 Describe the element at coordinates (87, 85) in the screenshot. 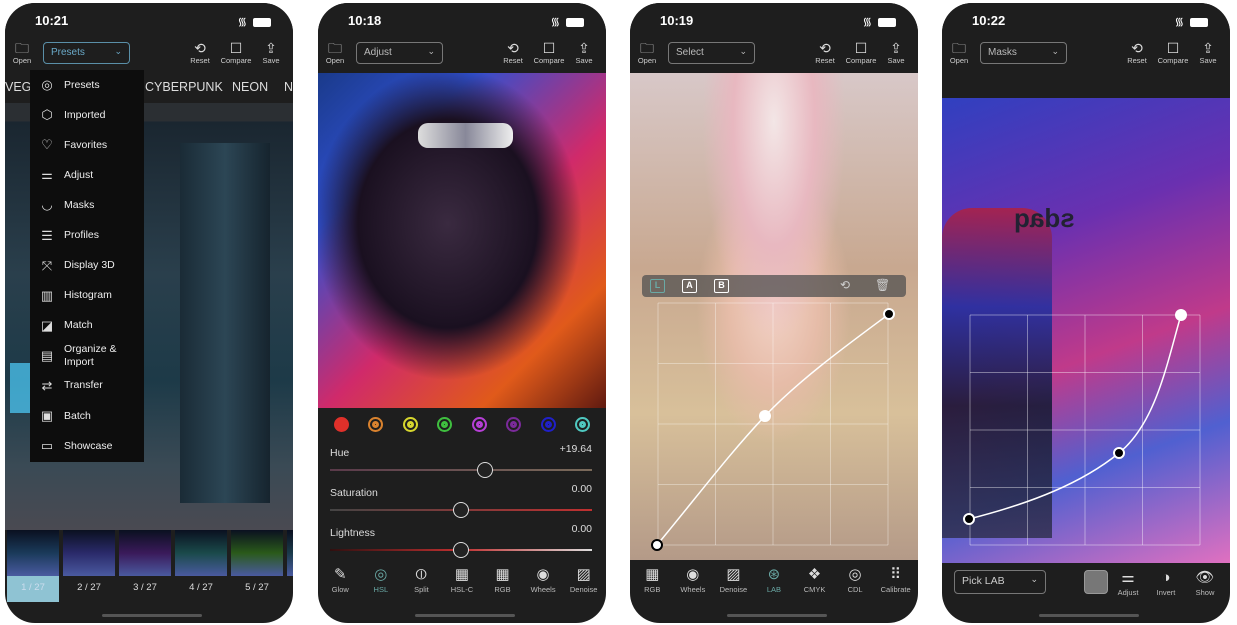

I see `menu-item-presets: ◎ Presets` at that location.